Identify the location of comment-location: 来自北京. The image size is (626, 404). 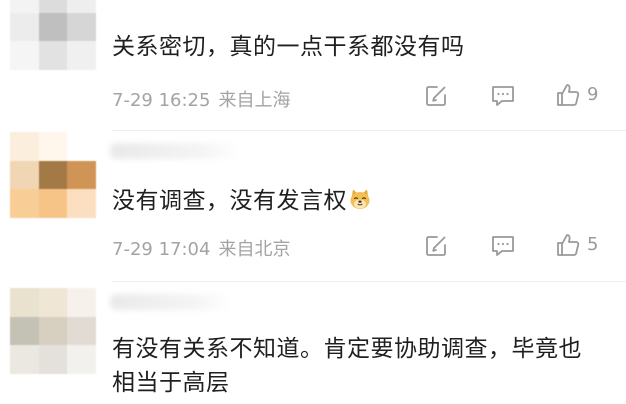
(254, 249).